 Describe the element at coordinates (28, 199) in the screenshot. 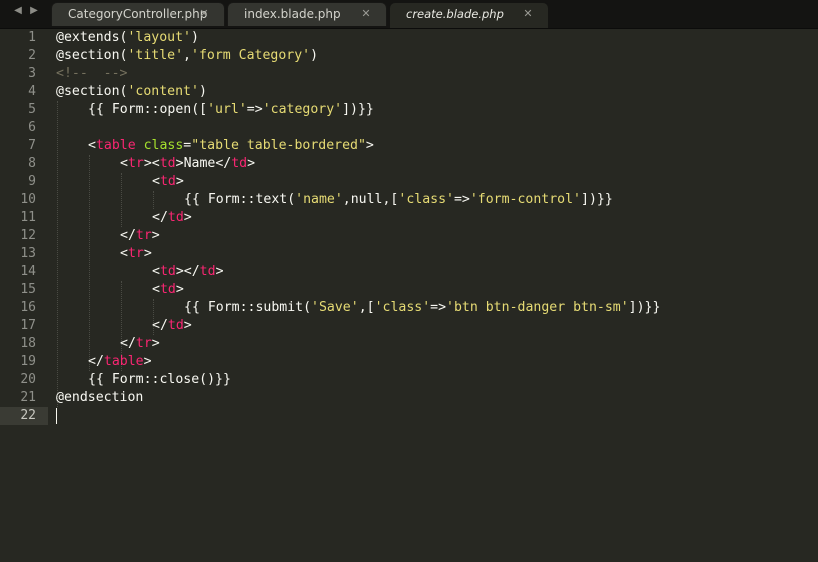

I see `line-number: 10` at that location.